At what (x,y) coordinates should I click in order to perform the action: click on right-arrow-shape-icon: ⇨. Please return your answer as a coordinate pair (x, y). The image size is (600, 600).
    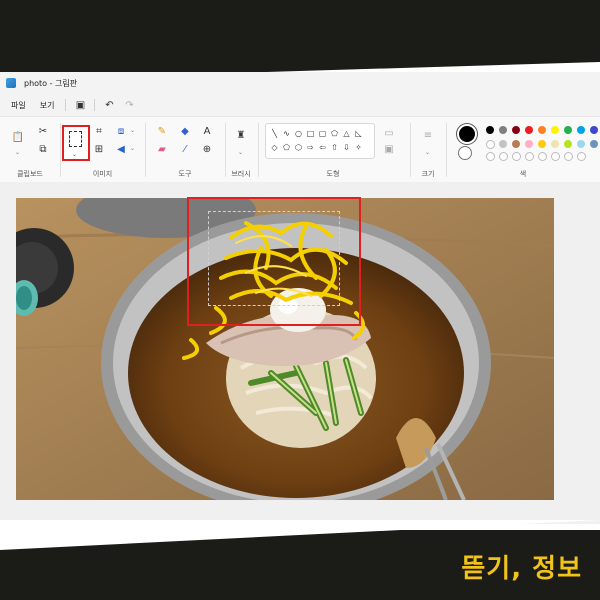
    Looking at the image, I should click on (310, 147).